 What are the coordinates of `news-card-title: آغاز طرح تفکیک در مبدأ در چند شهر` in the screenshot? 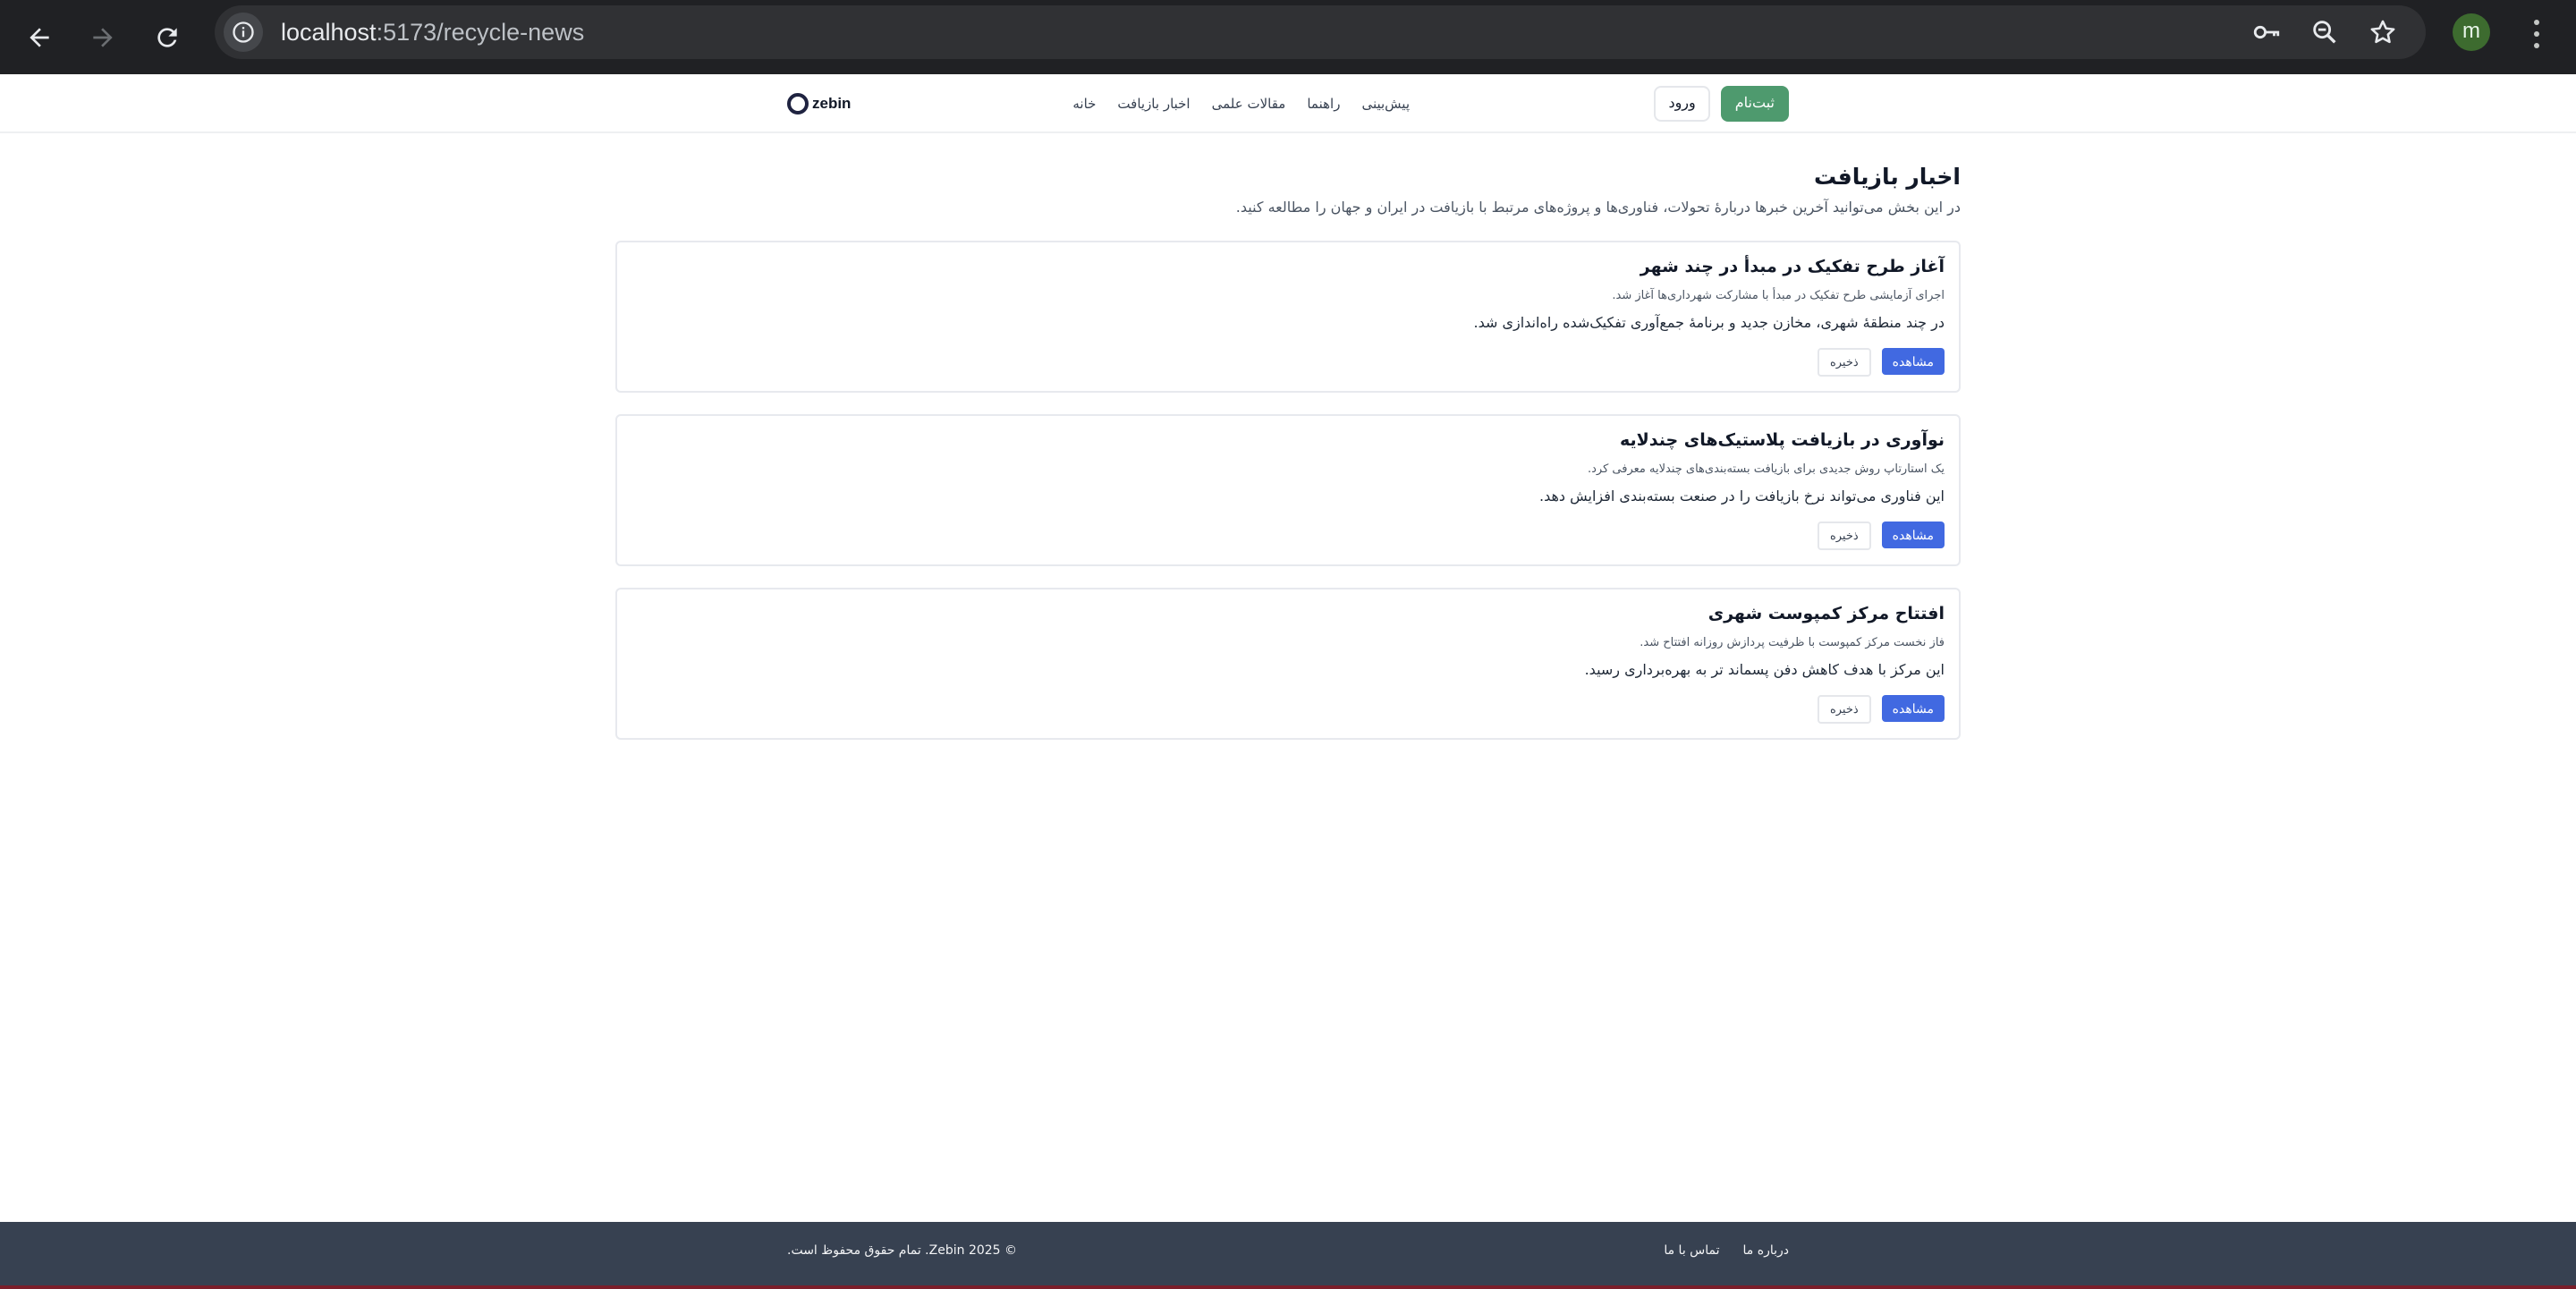 It's located at (1792, 266).